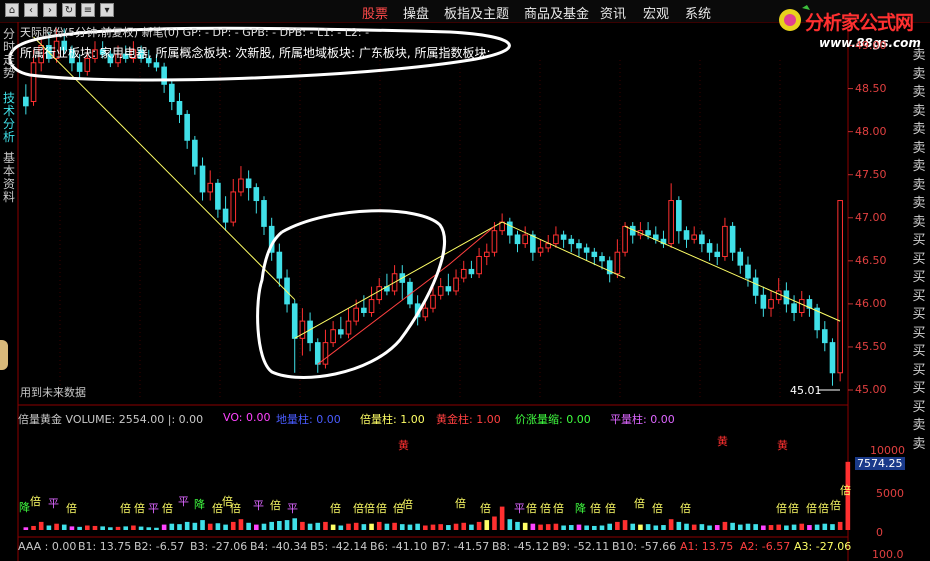  Describe the element at coordinates (880, 463) in the screenshot. I see `vol-current-value: 7574.25` at that location.